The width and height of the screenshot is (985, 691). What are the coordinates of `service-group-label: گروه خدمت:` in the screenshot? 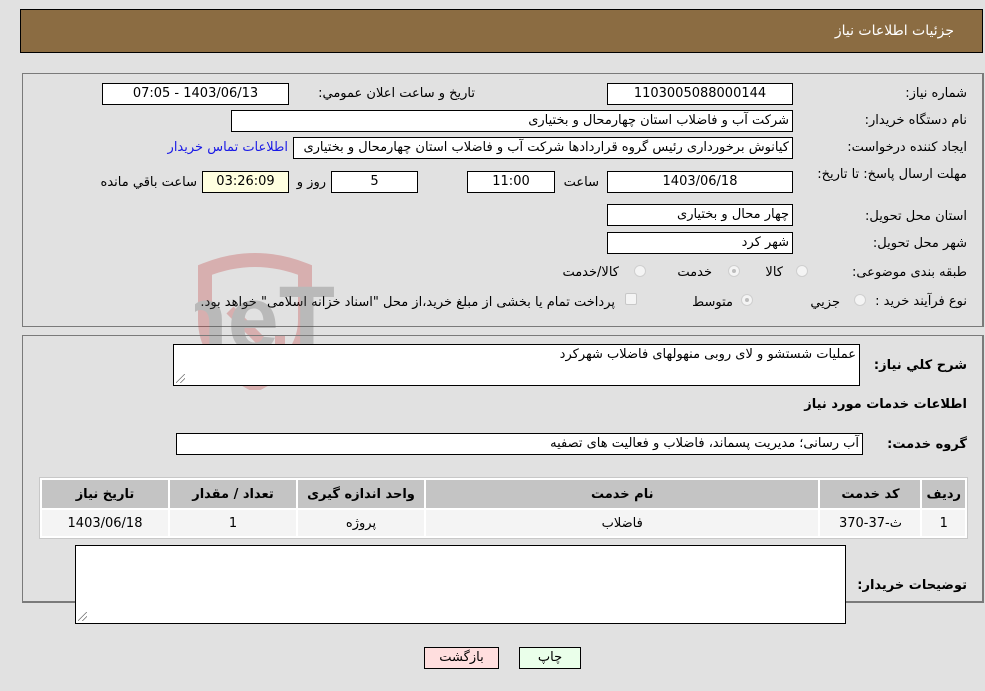 It's located at (927, 444).